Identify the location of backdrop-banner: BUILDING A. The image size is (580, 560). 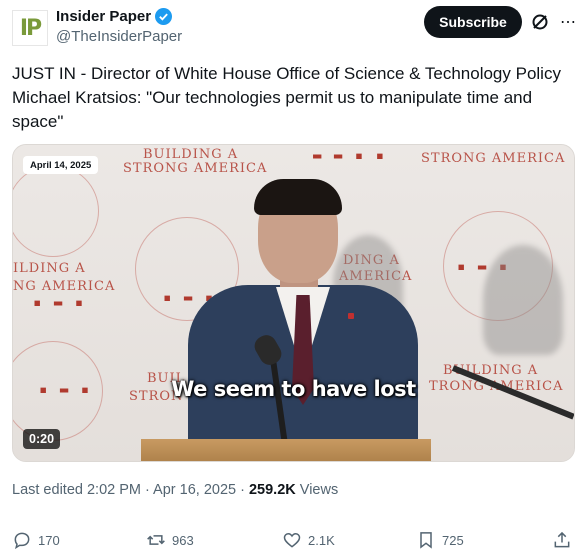
(191, 154).